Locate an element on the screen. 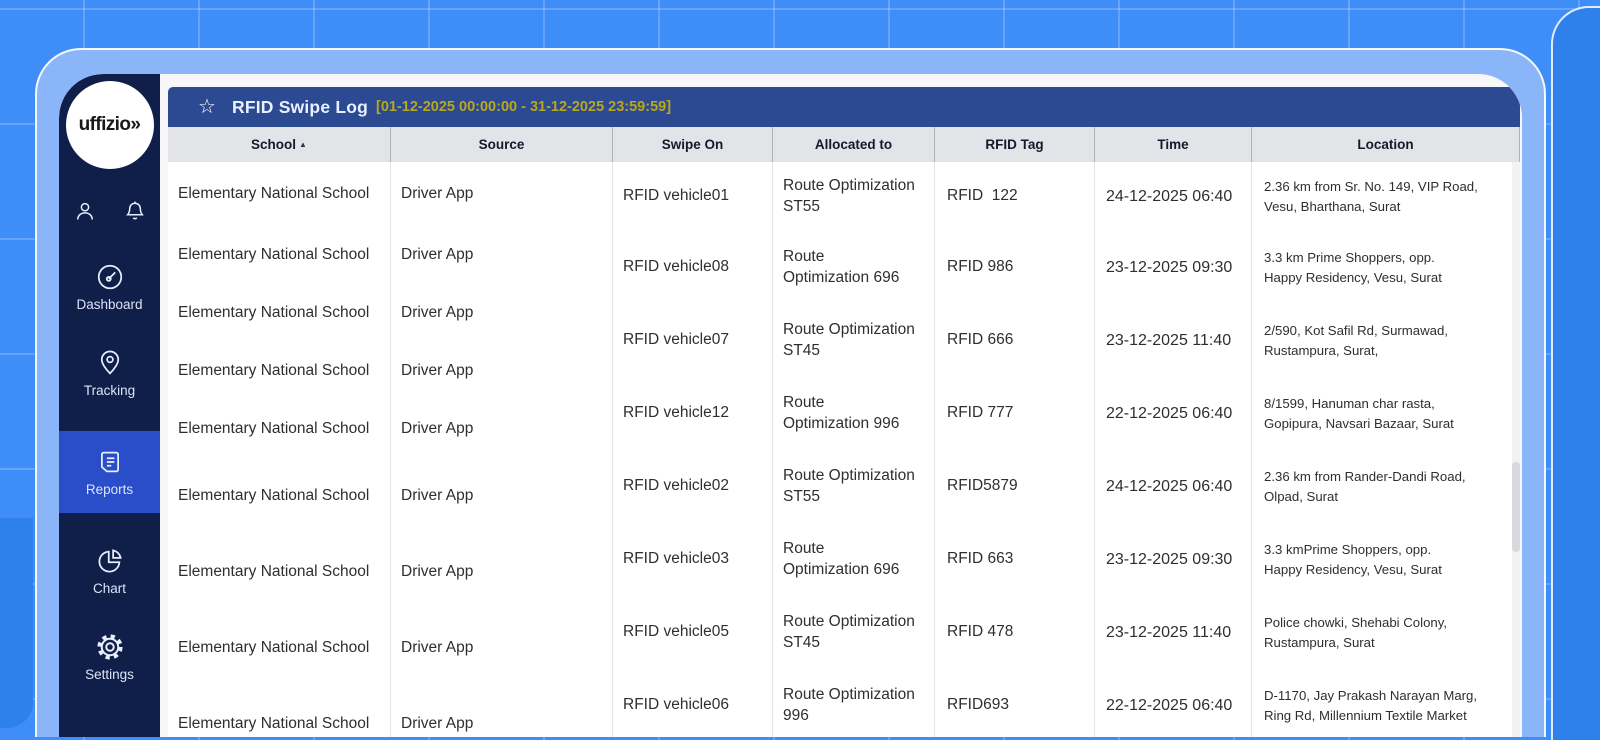 This screenshot has height=740, width=1600. sidebar-item-reports: Reports is located at coordinates (109, 472).